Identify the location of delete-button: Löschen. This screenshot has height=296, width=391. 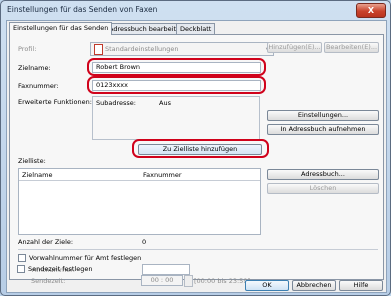
(323, 188).